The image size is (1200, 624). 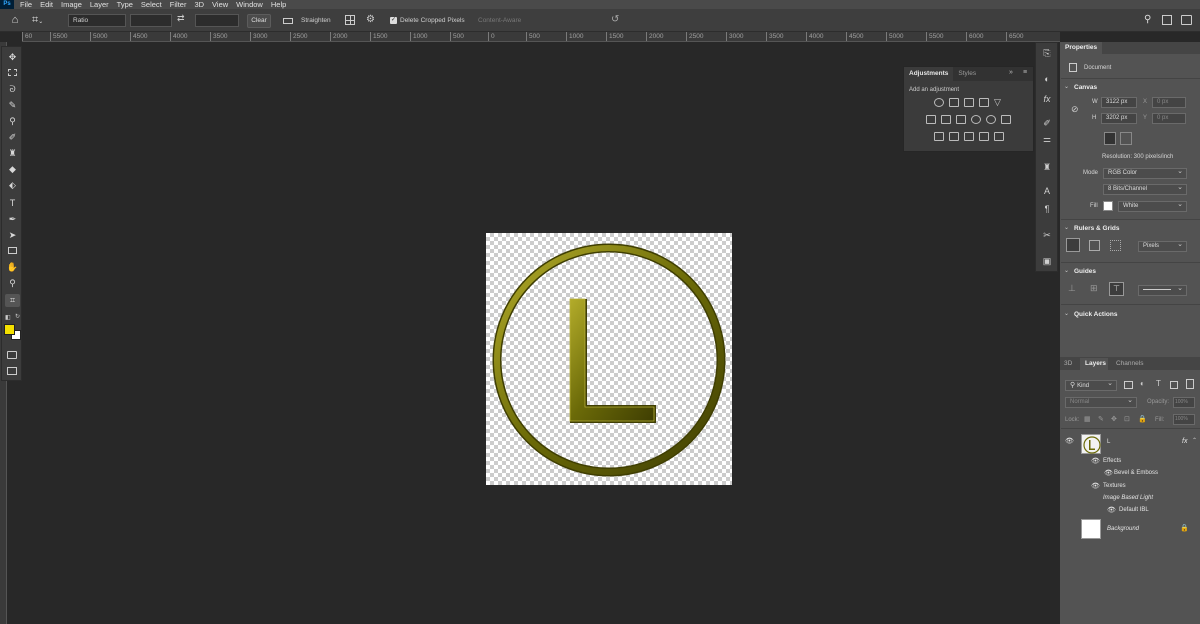 I want to click on eraser-tool-icon: ◆, so click(x=12, y=169).